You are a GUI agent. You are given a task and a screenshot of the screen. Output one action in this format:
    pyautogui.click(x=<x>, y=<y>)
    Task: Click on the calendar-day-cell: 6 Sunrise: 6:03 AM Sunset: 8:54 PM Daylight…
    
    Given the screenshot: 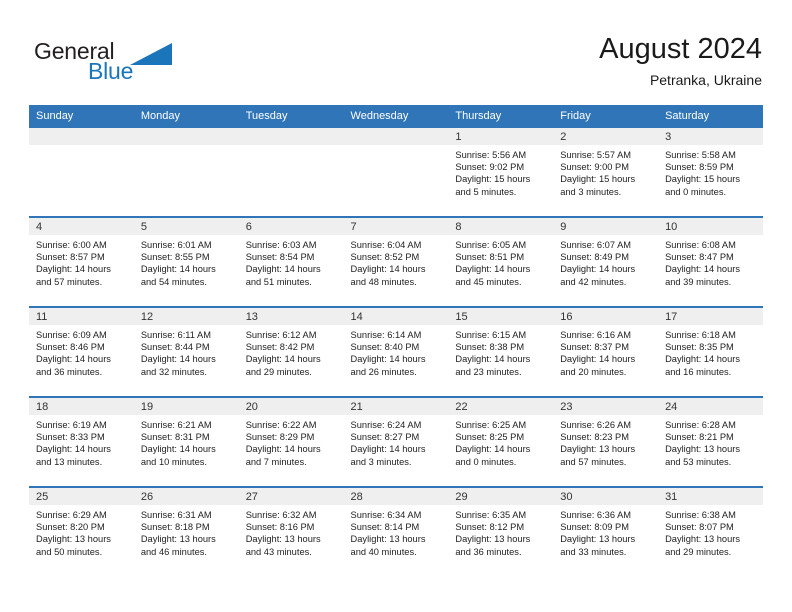 What is the action you would take?
    pyautogui.click(x=291, y=261)
    